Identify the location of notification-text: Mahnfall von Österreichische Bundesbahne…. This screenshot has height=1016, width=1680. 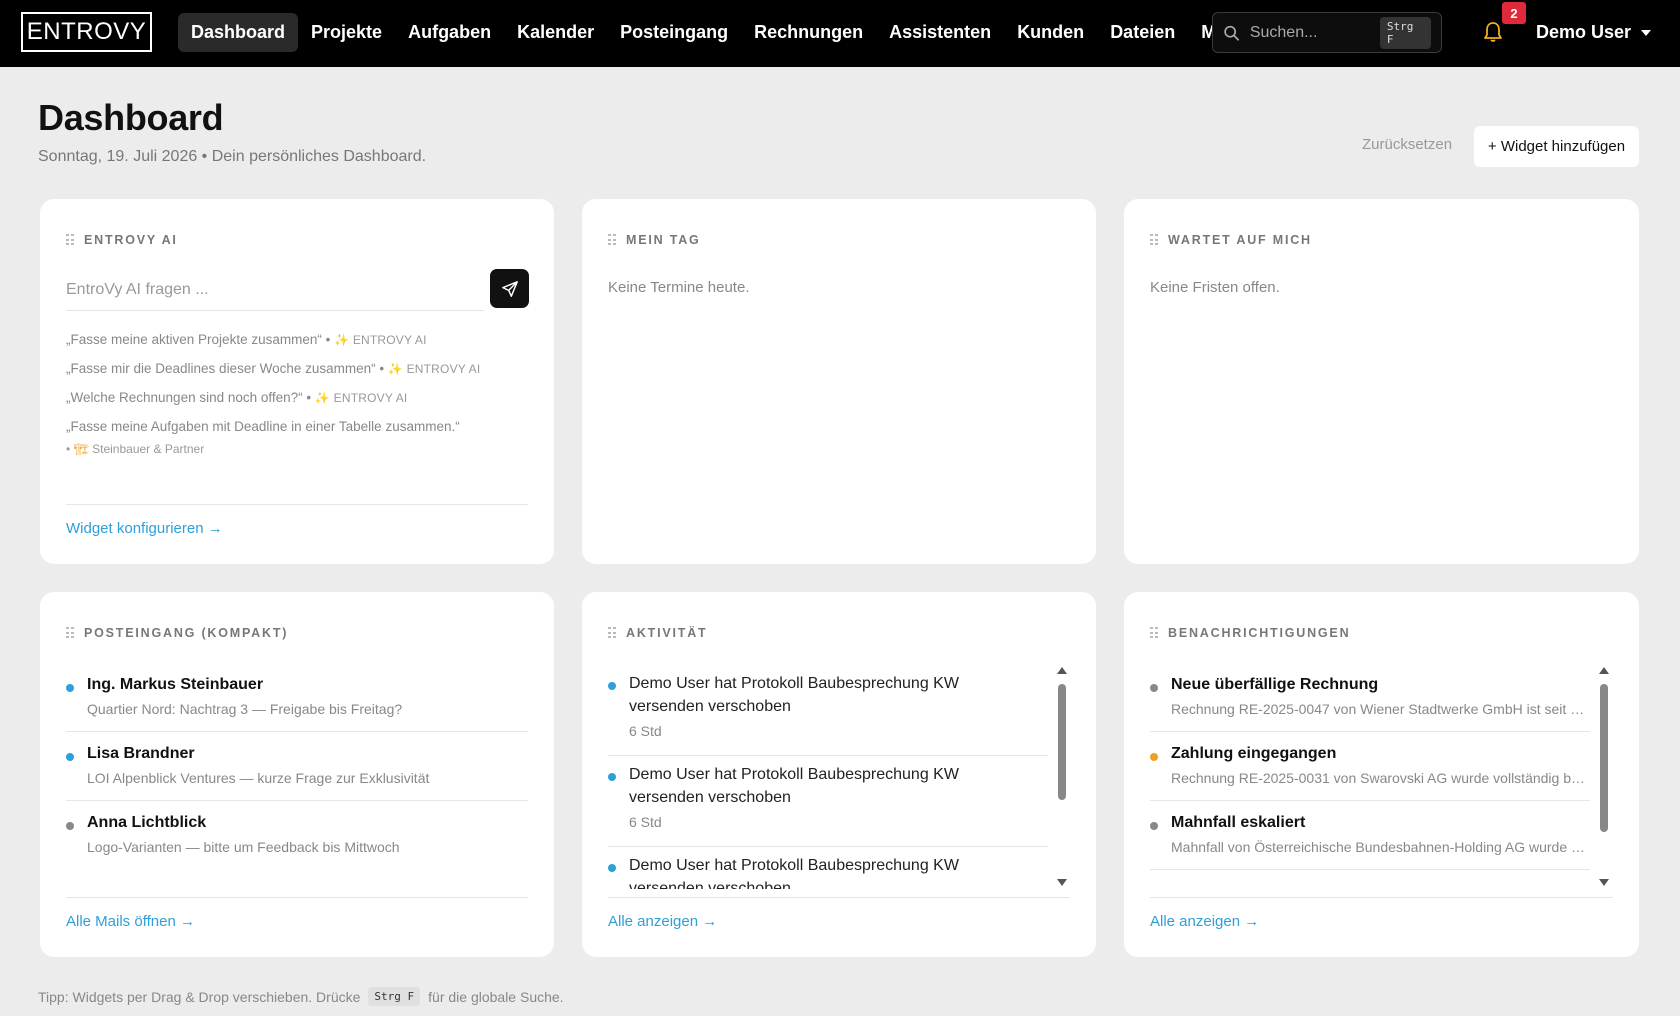
(1380, 847).